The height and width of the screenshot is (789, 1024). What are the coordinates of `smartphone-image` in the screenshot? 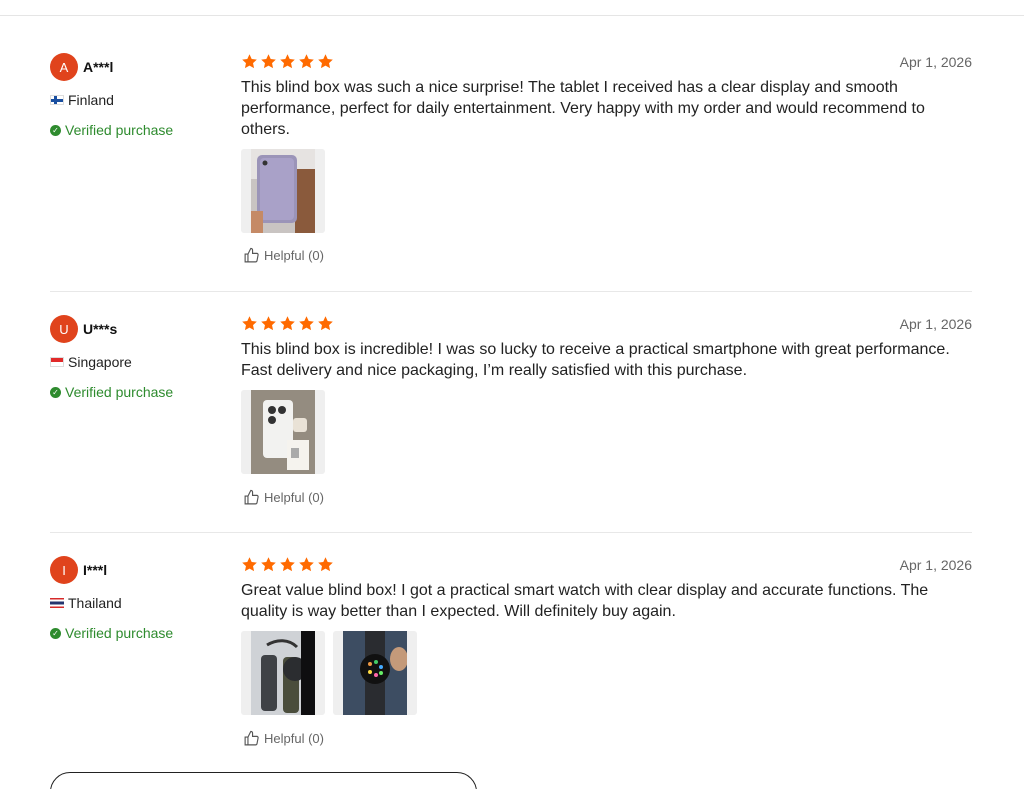 It's located at (283, 432).